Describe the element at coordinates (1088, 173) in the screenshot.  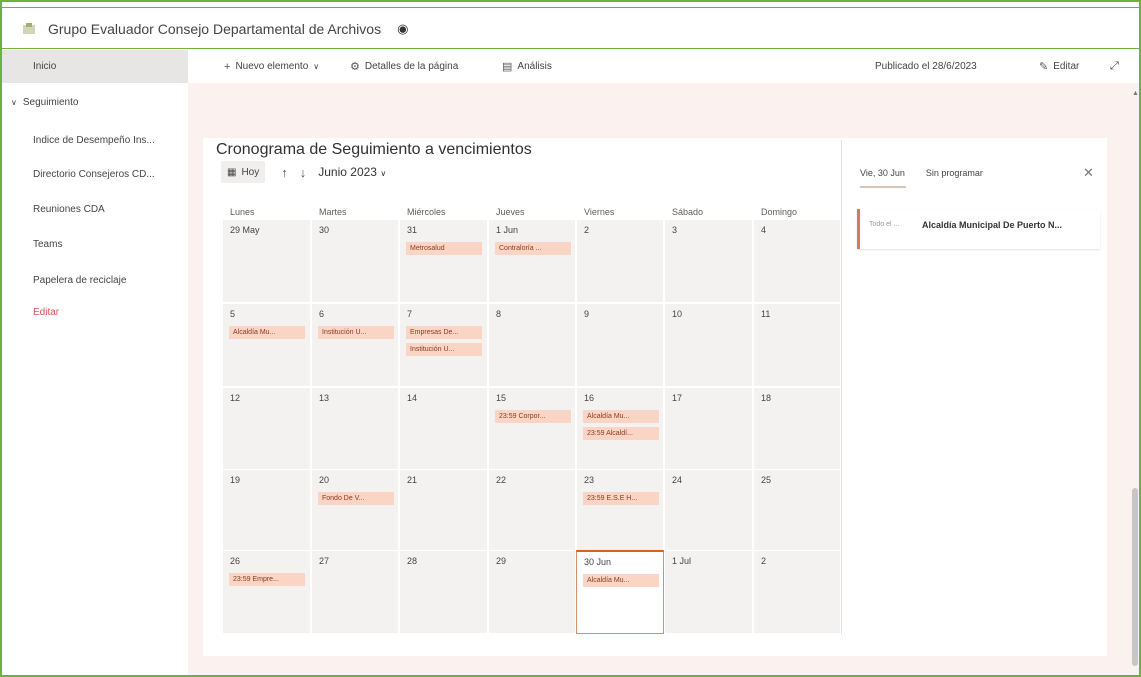
I see `close-icon: ✕` at that location.